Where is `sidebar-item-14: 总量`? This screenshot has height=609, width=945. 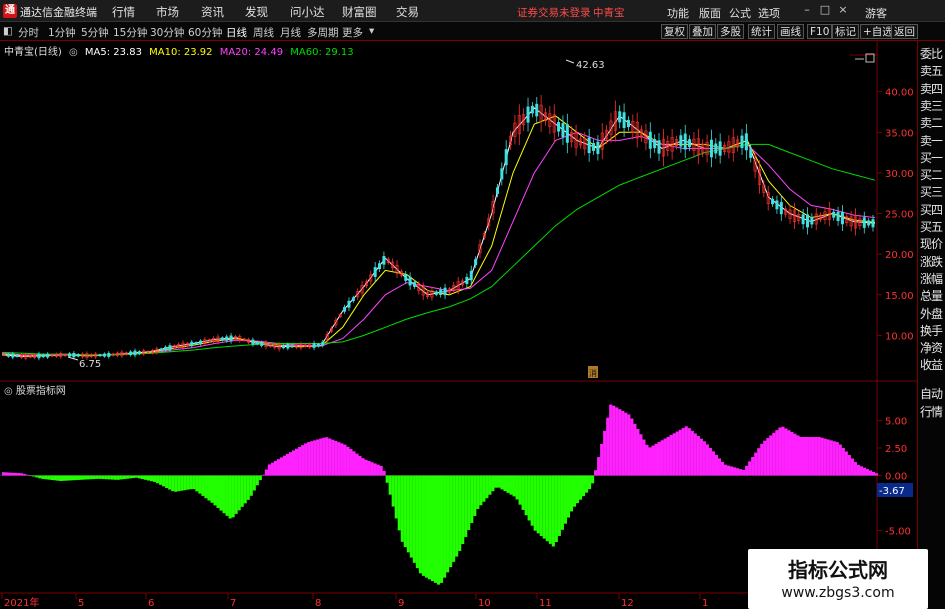
sidebar-item-14: 总量 is located at coordinates (932, 295).